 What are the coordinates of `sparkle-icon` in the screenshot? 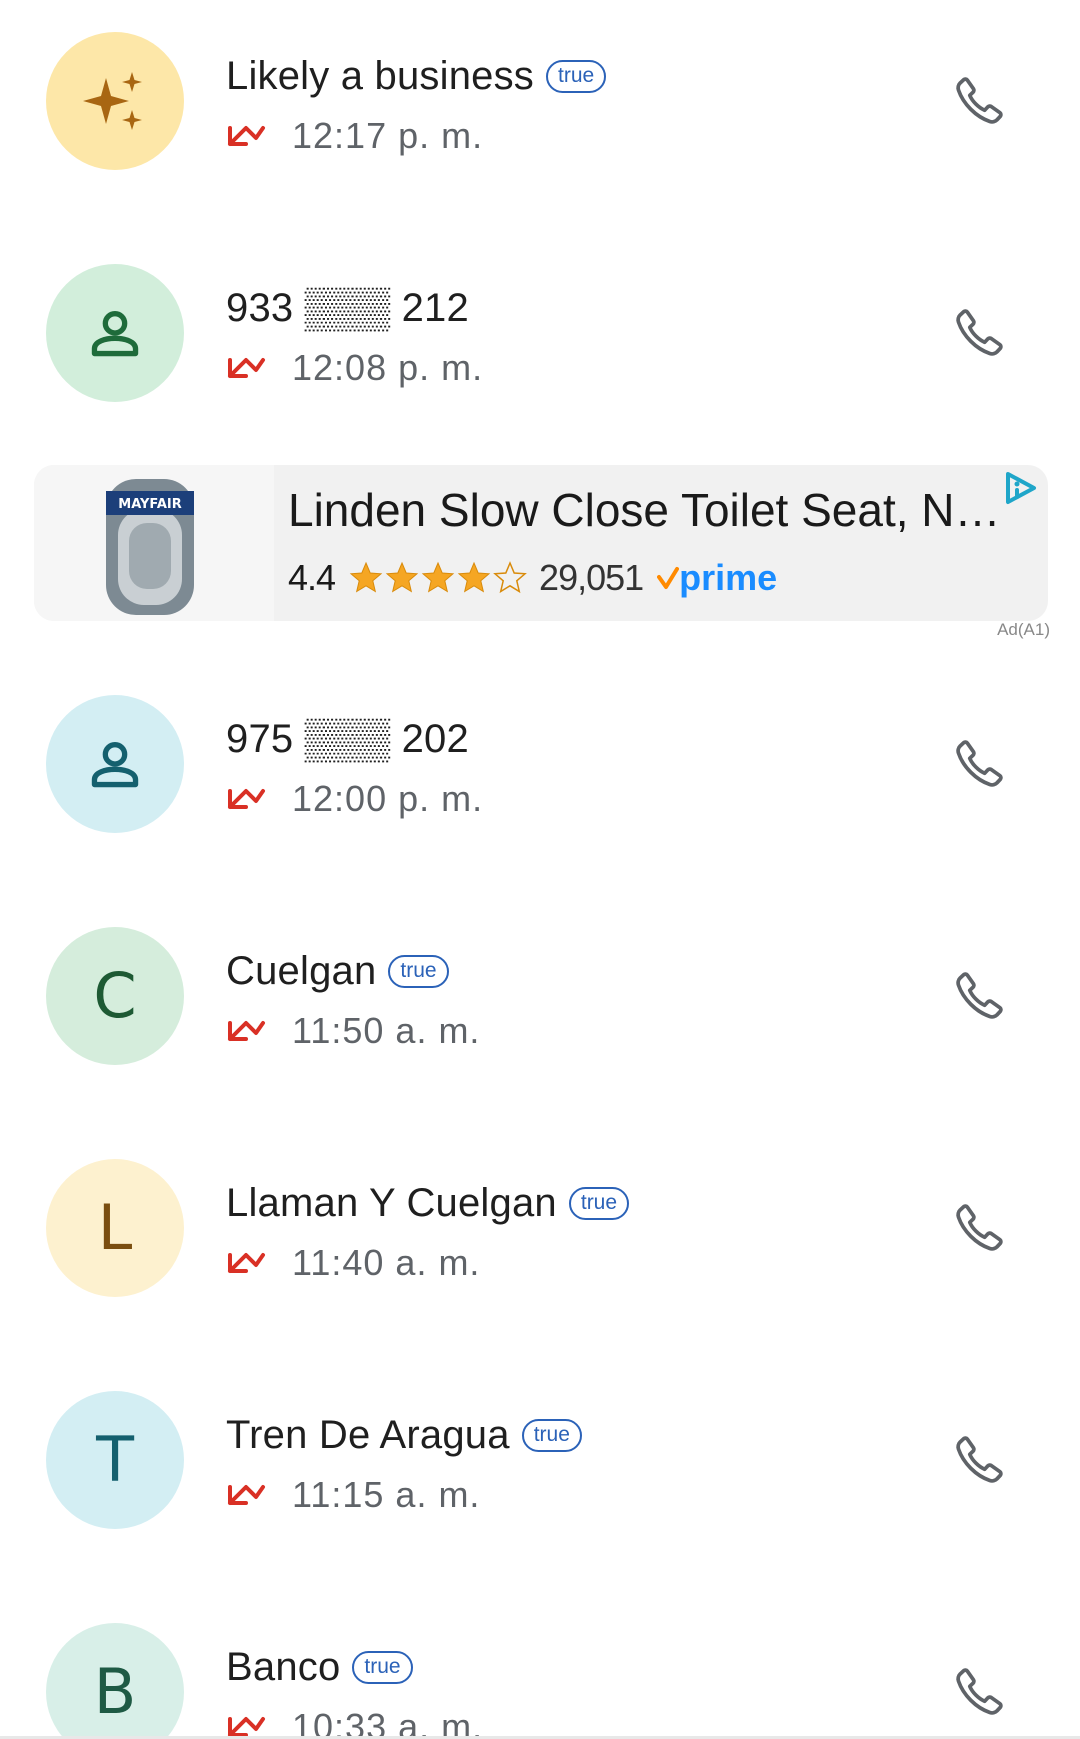 It's located at (112, 101).